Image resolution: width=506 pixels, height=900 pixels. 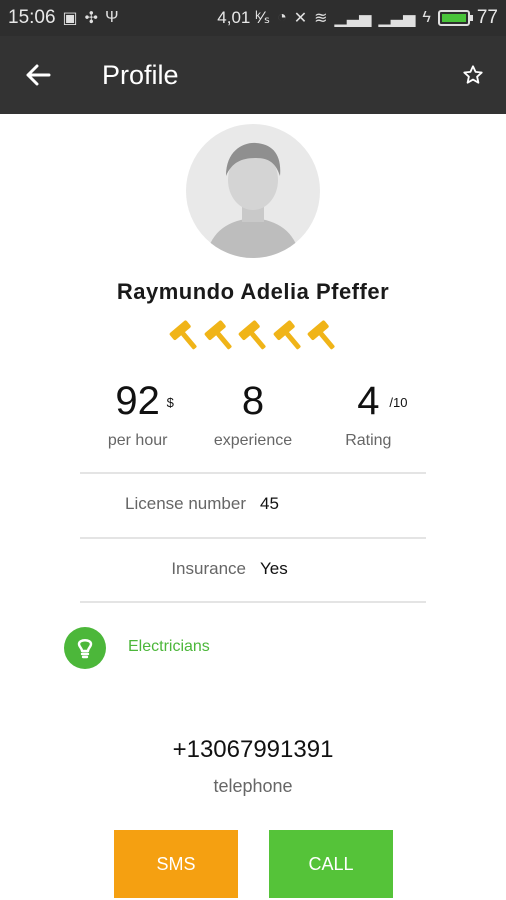 I want to click on battery-icon, so click(x=455, y=18).